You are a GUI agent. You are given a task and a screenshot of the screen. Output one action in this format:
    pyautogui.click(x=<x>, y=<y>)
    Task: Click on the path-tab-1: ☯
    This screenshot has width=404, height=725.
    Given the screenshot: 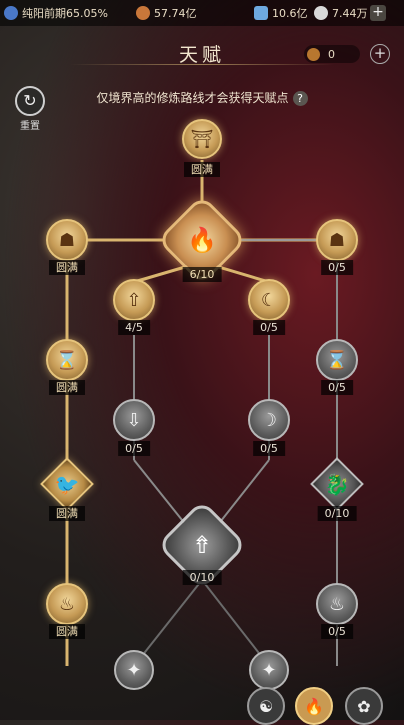 What is the action you would take?
    pyautogui.click(x=266, y=706)
    